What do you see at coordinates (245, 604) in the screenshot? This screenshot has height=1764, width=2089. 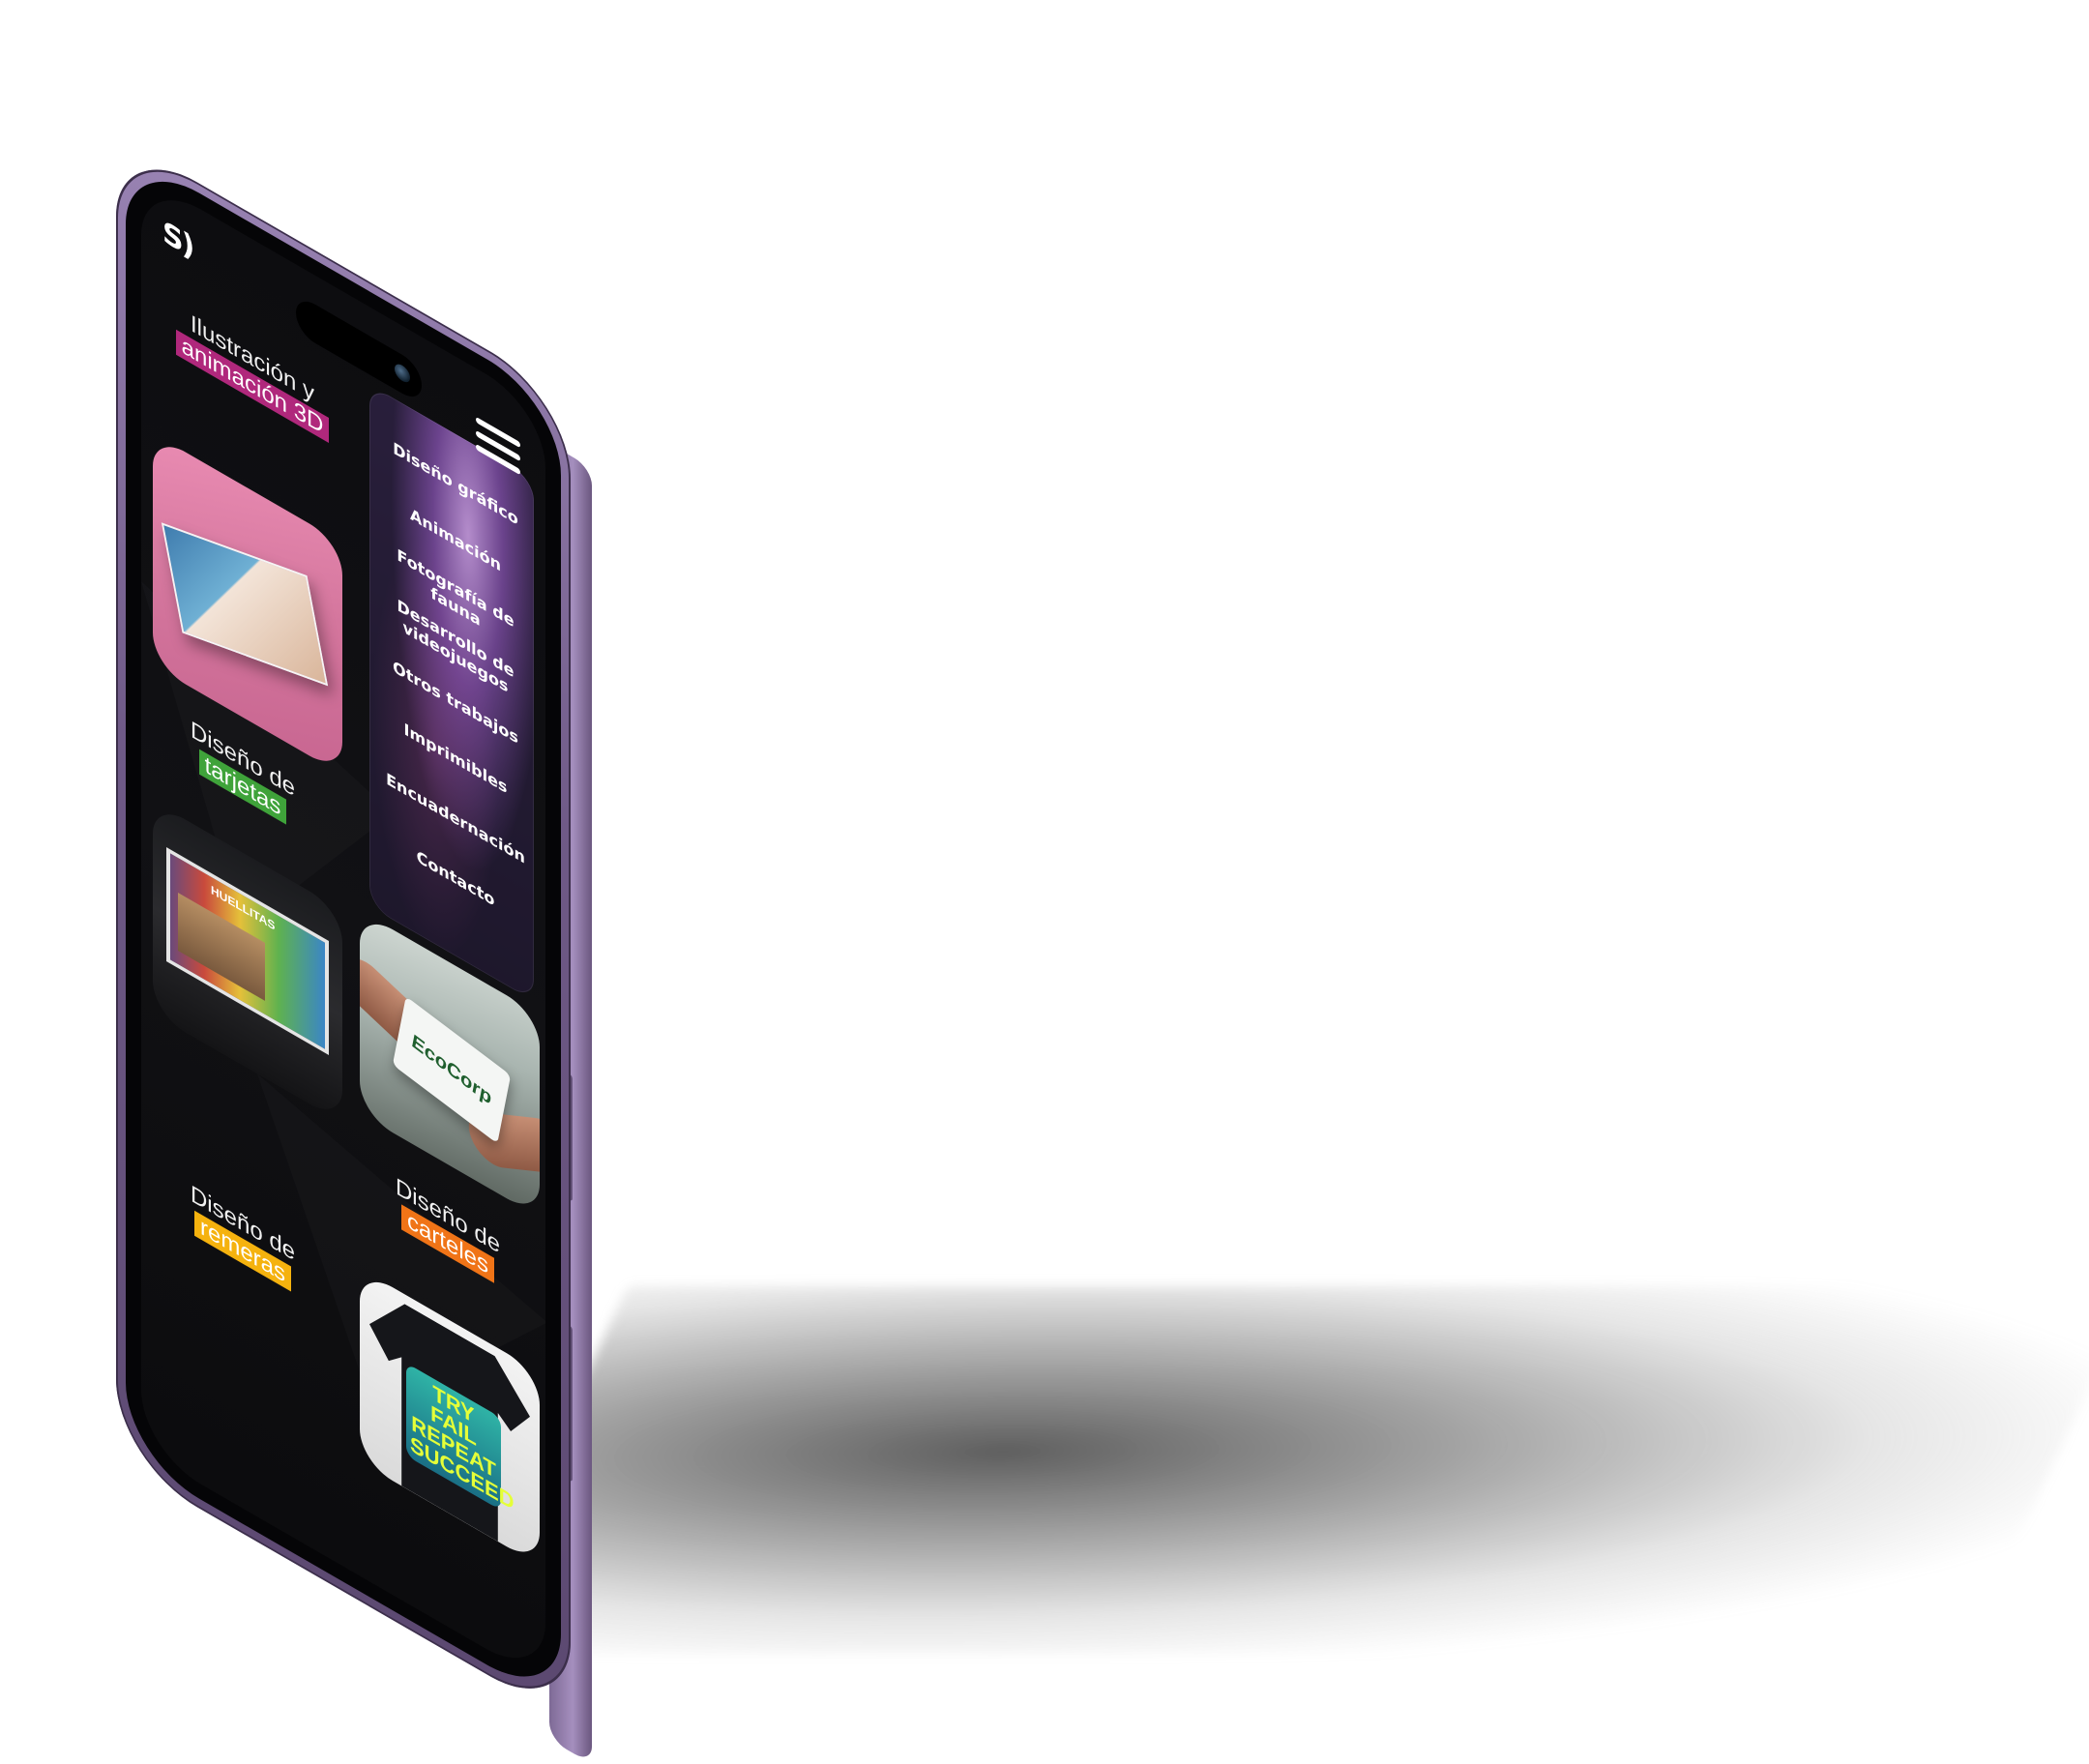 I see `brochure-mockup` at bounding box center [245, 604].